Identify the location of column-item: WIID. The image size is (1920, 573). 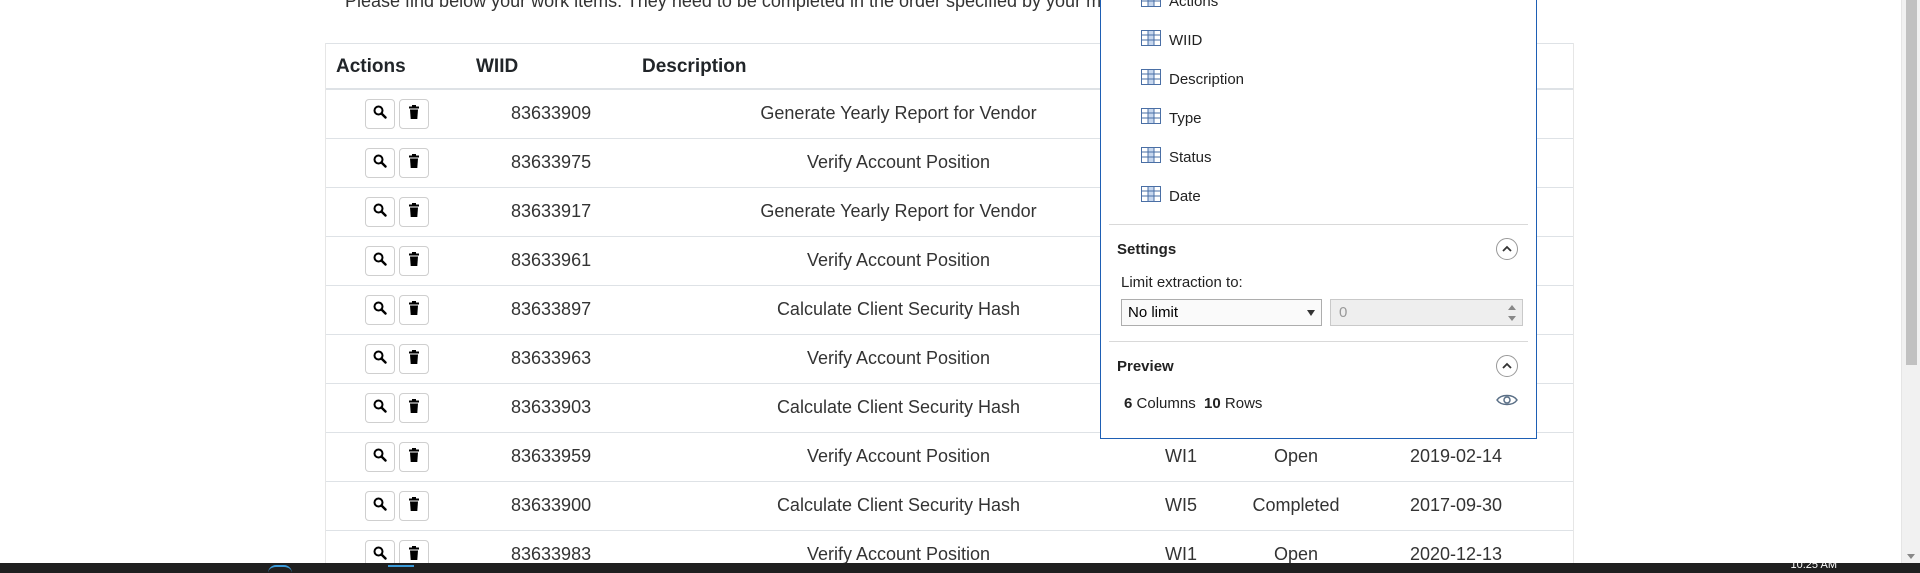
(1171, 40).